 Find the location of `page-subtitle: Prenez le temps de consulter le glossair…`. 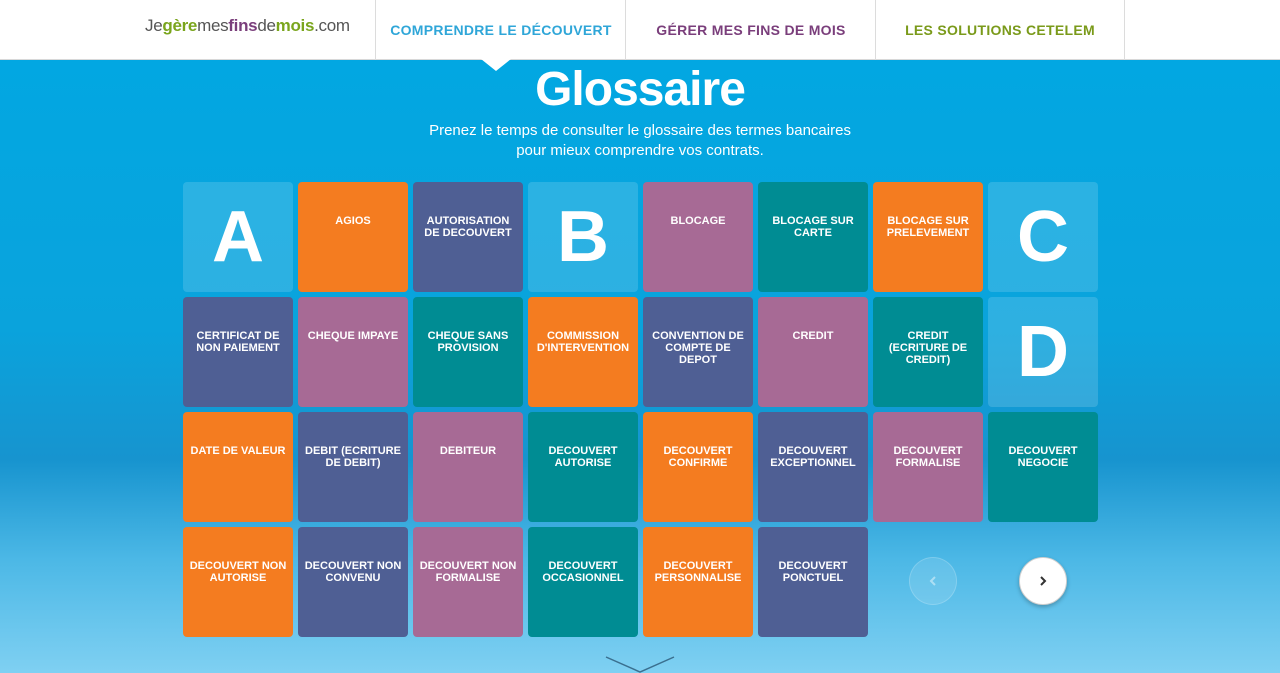

page-subtitle: Prenez le temps de consulter le glossair… is located at coordinates (640, 141).